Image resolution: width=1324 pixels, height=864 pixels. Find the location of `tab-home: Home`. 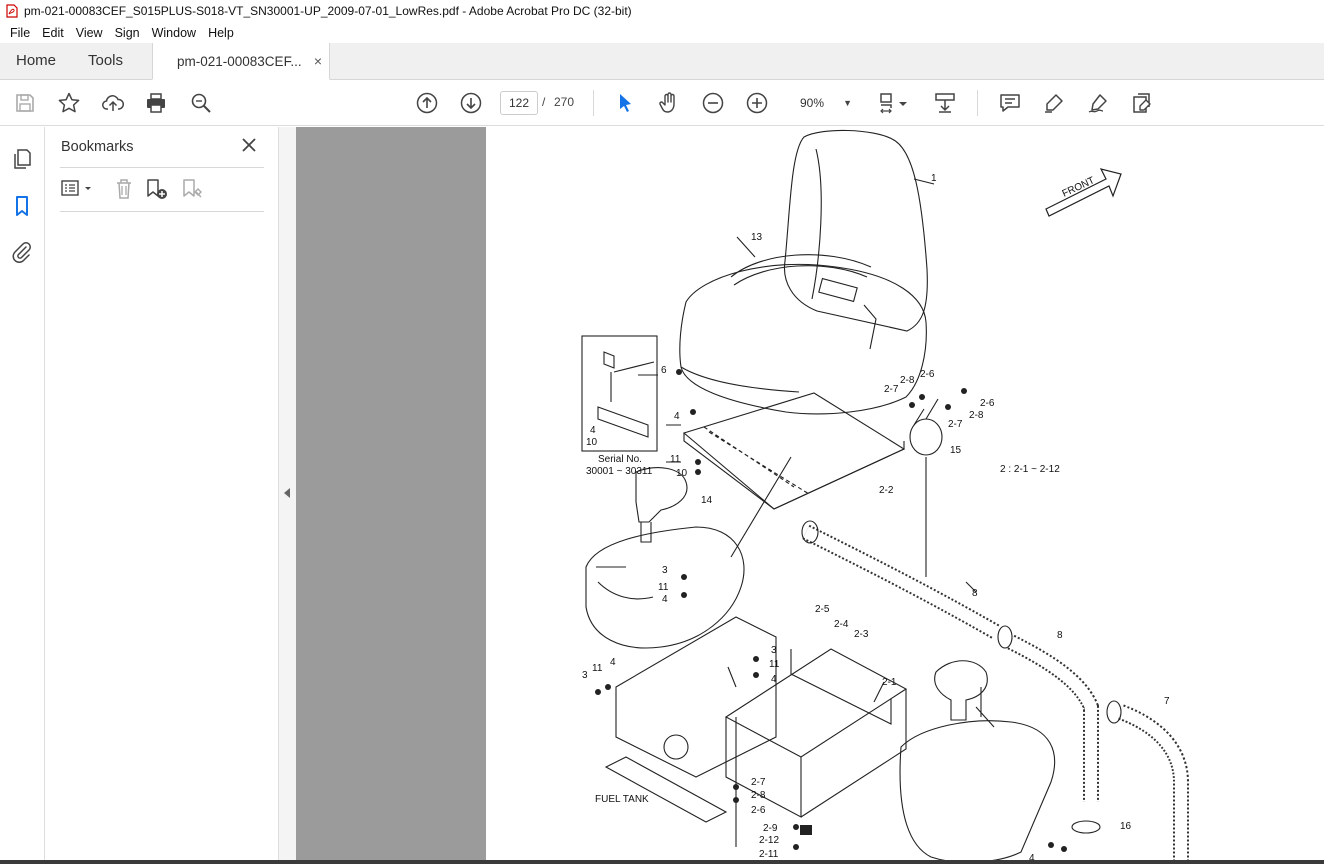

tab-home: Home is located at coordinates (36, 61).